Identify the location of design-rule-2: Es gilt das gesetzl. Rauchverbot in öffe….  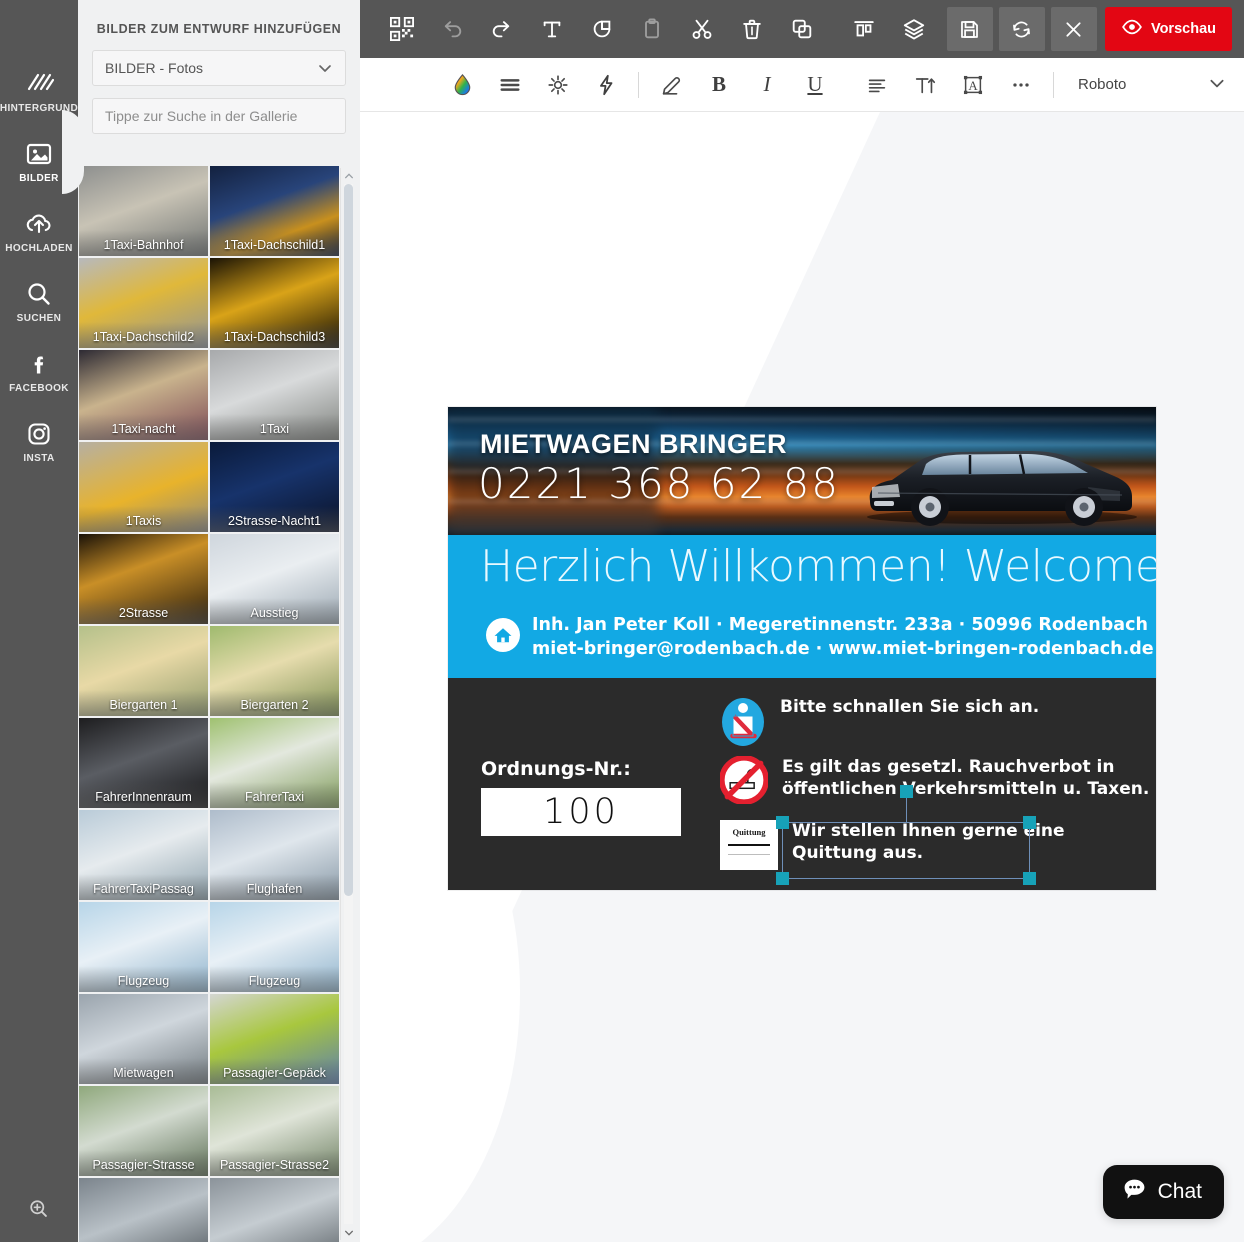
(934, 782).